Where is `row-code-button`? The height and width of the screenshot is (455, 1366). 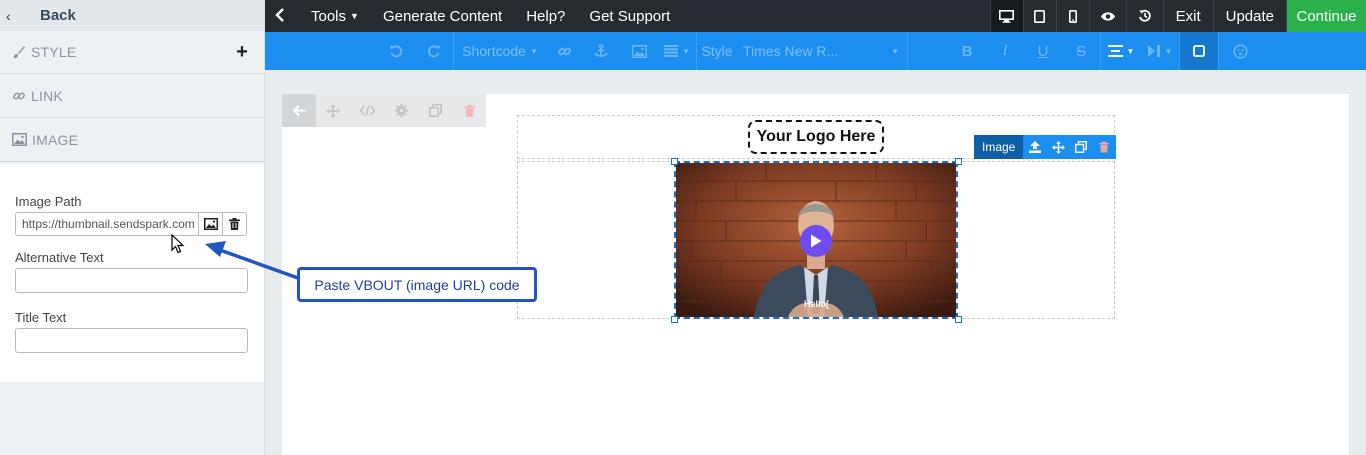
row-code-button is located at coordinates (367, 110).